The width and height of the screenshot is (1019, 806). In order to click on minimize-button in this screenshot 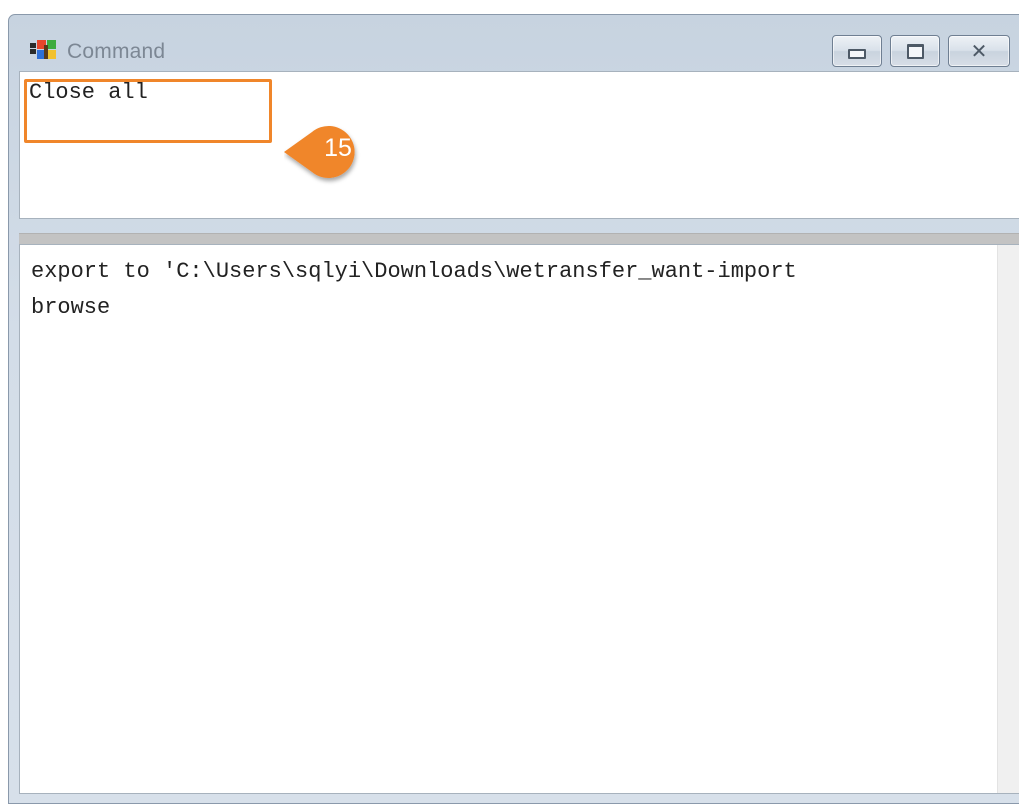, I will do `click(857, 51)`.